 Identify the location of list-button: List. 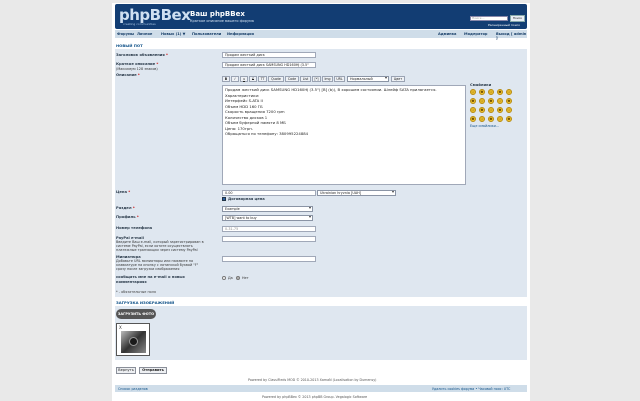
(305, 79).